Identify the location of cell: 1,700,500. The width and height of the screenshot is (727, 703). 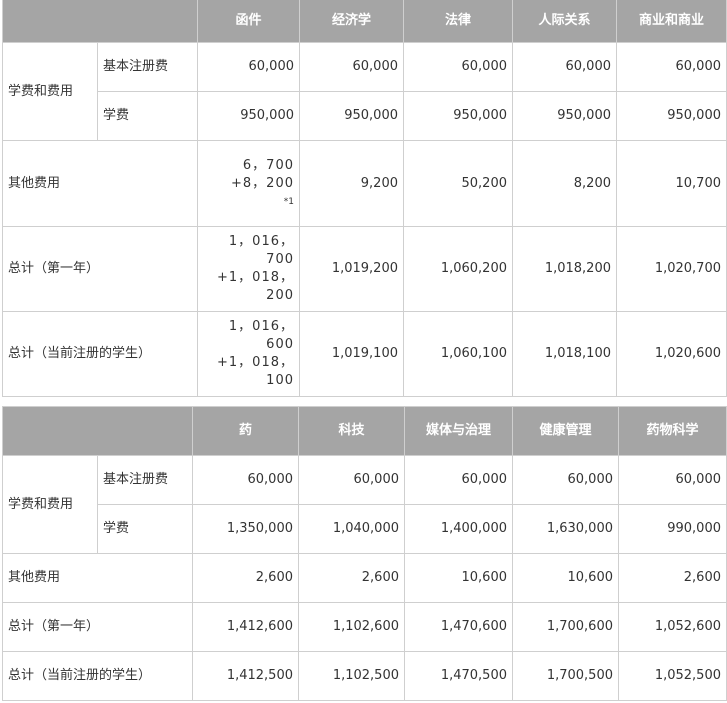
(565, 676).